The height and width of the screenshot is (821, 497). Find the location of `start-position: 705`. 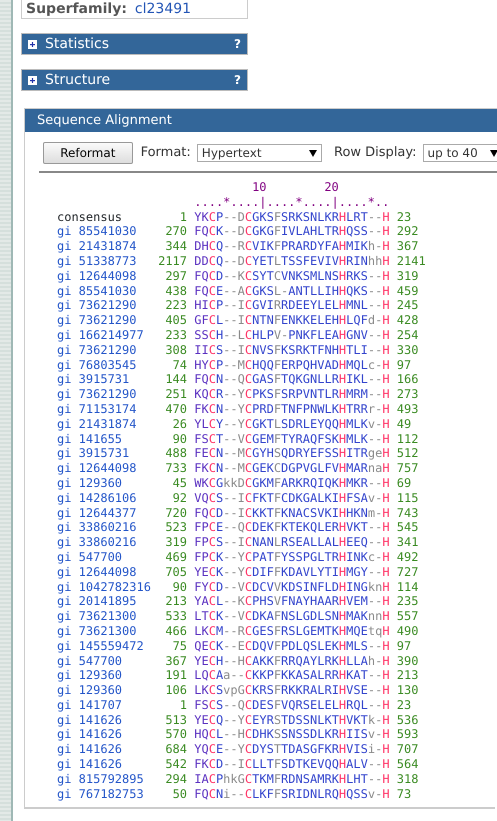

start-position: 705 is located at coordinates (176, 572).